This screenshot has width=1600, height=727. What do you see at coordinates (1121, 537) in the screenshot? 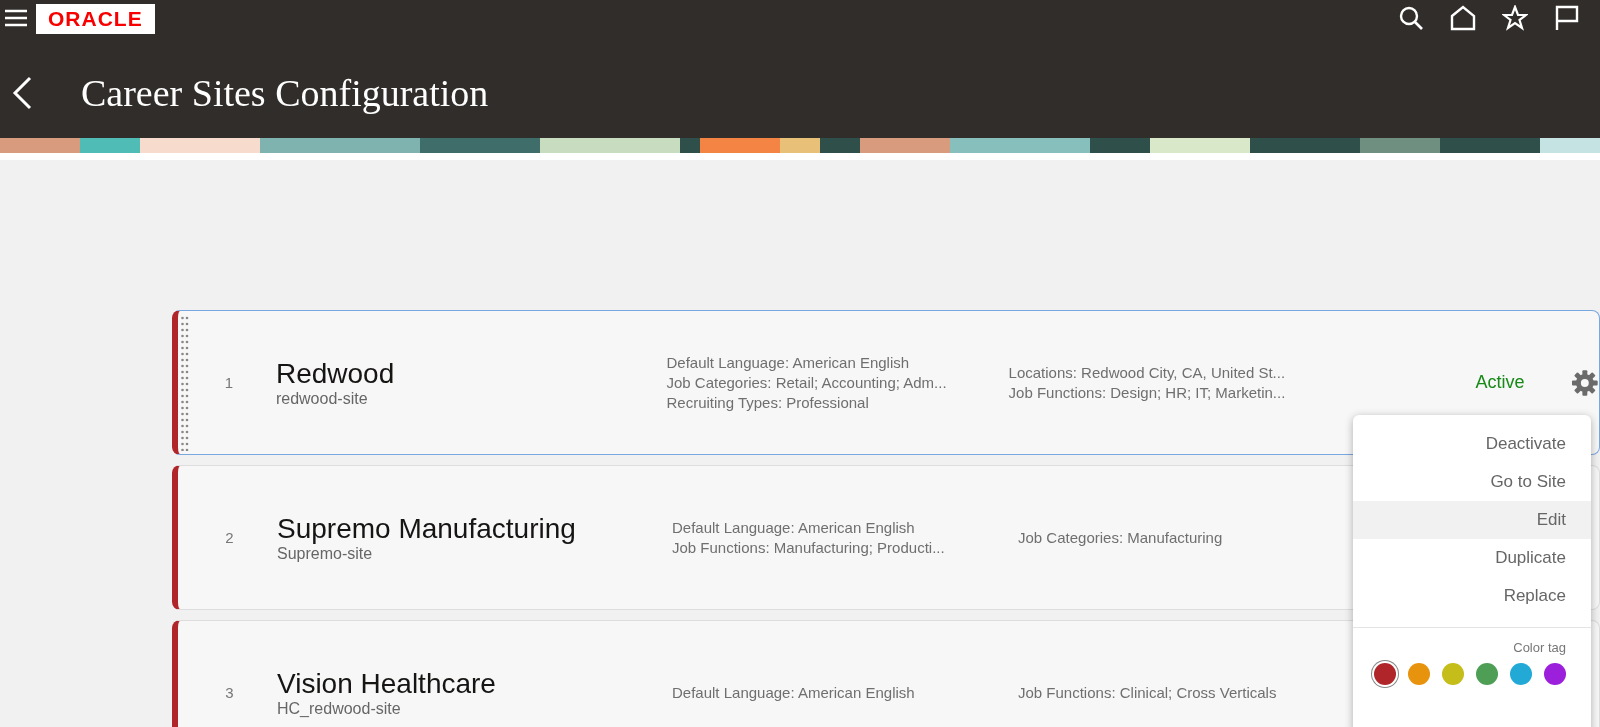
I see `detail-text: Job Categories: Manufacturing` at bounding box center [1121, 537].